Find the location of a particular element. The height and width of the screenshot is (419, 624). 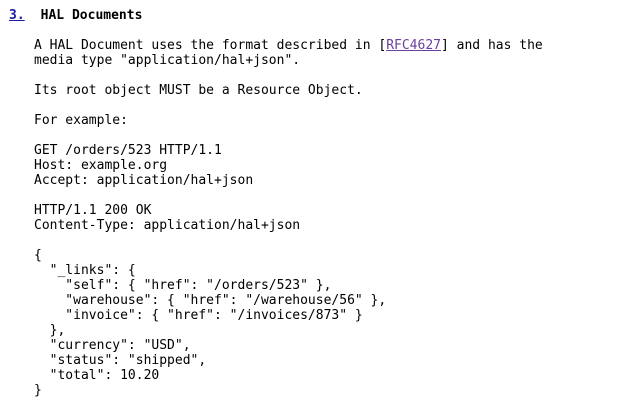

rfc4627-reference-link: RFC4627 is located at coordinates (413, 45).